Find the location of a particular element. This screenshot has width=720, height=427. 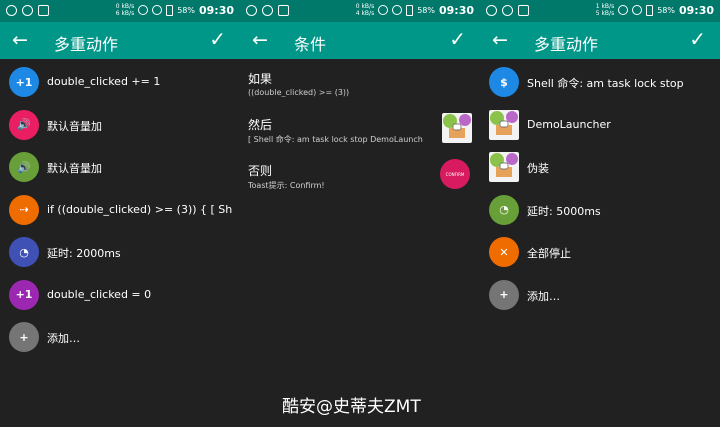

action-label: 延时: 5000ms is located at coordinates (564, 211).